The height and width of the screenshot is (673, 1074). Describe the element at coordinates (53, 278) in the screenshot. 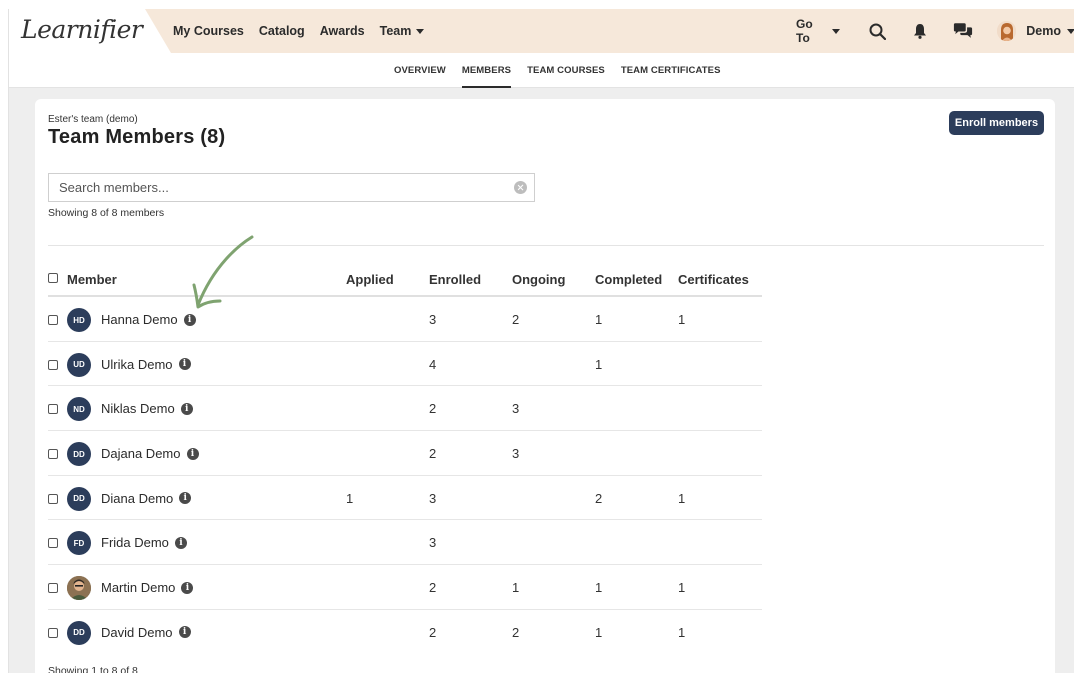

I see `select-all-checkbox` at that location.